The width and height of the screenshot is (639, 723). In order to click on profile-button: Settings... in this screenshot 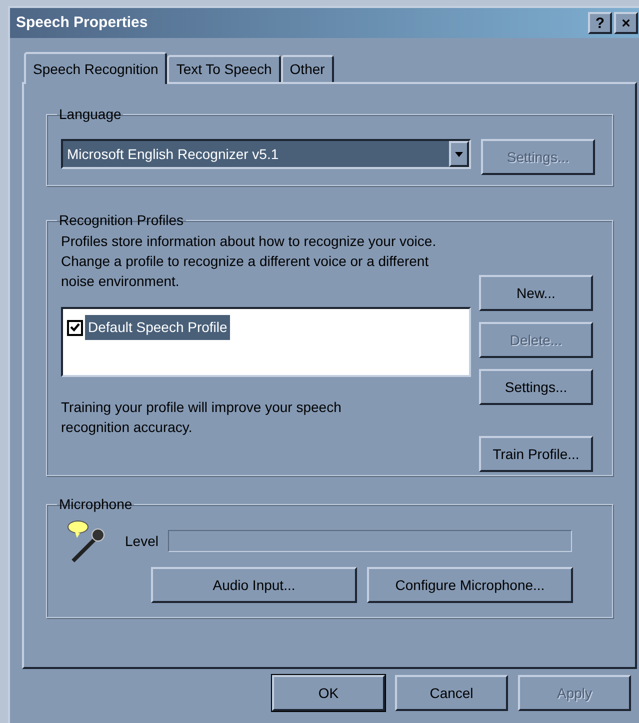, I will do `click(536, 387)`.